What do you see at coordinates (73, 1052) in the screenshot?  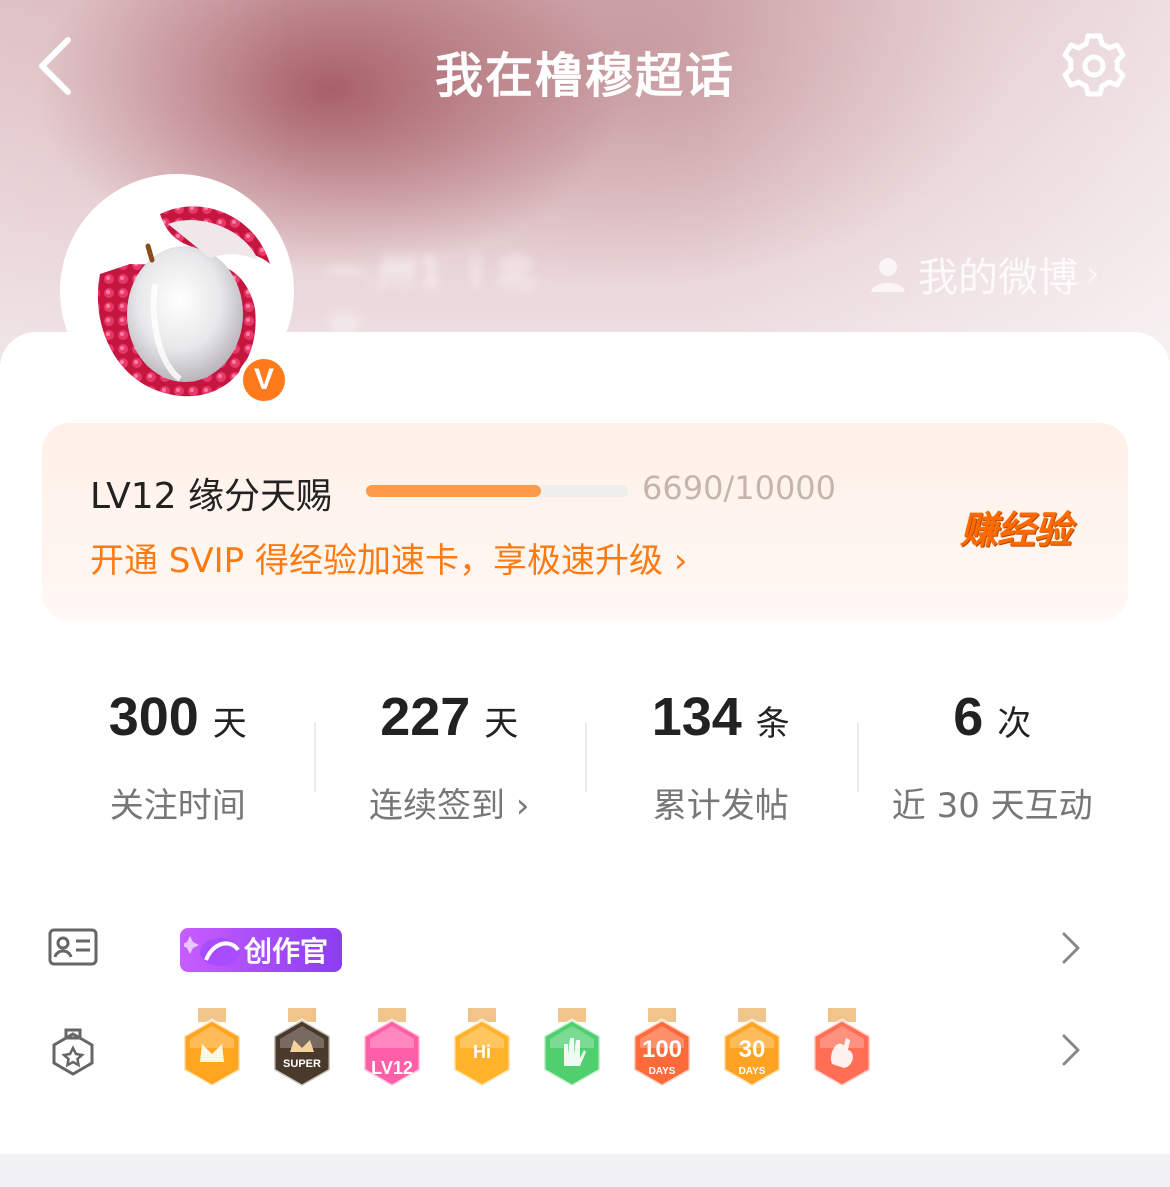 I see `medal-outline-icon` at bounding box center [73, 1052].